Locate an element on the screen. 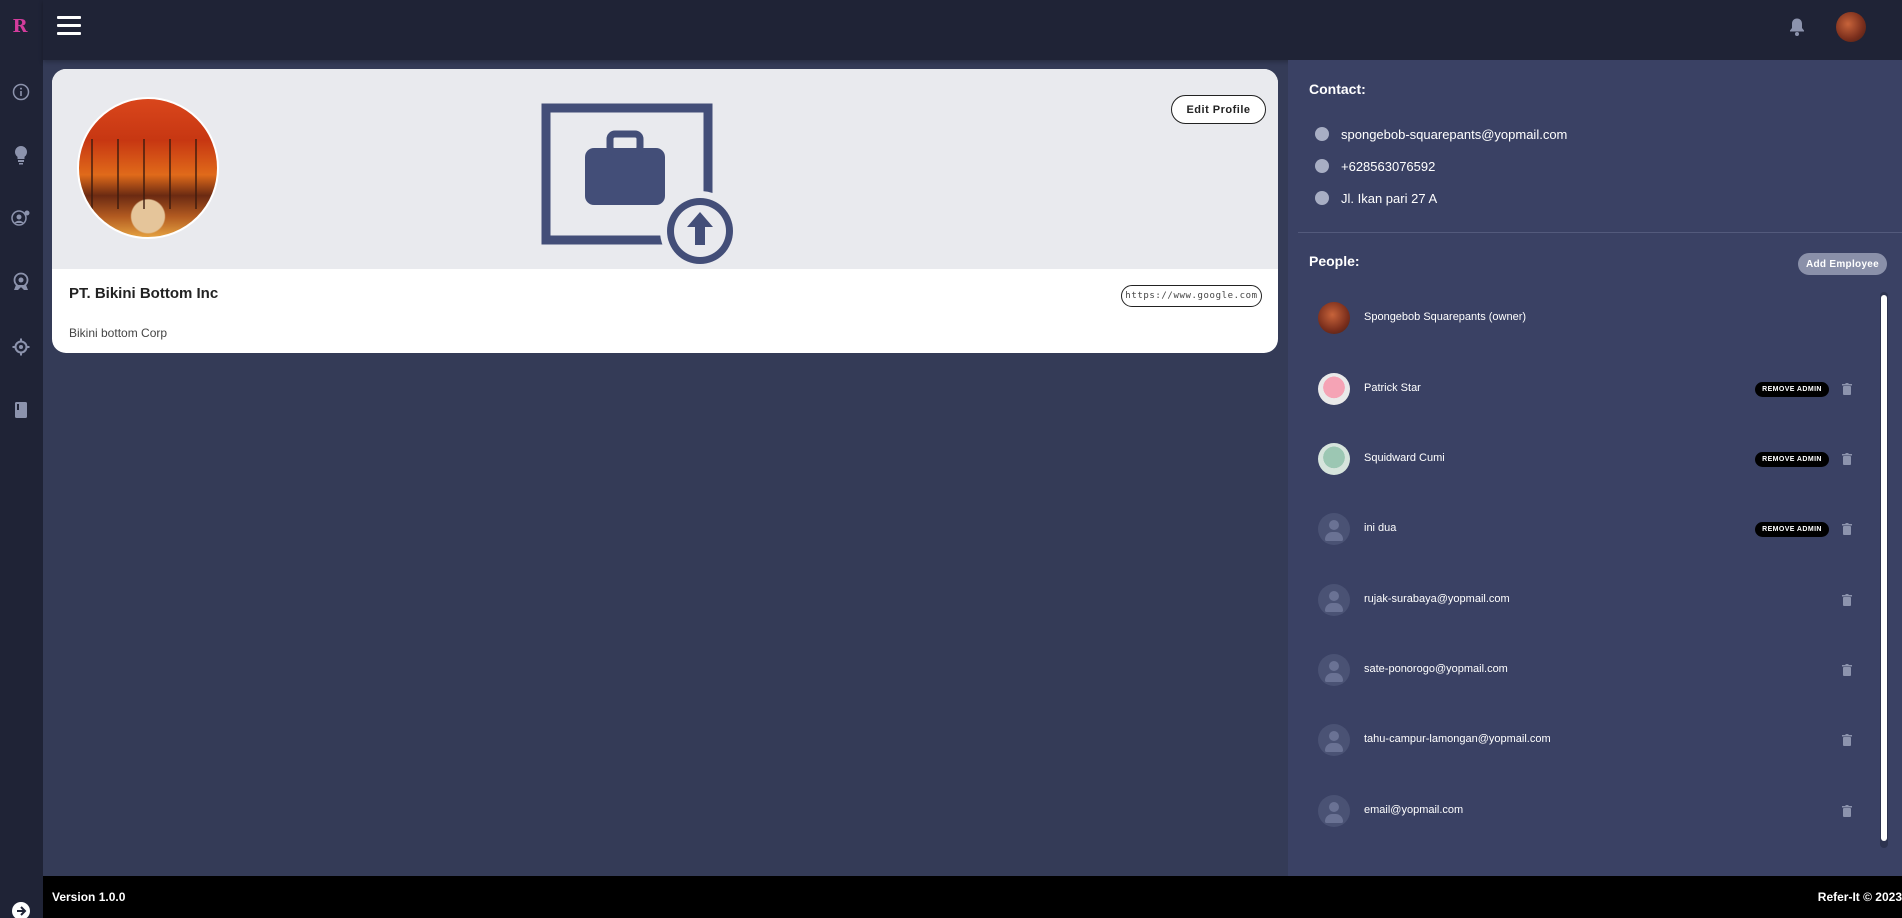 Image resolution: width=1902 pixels, height=918 pixels. info-icon is located at coordinates (21, 92).